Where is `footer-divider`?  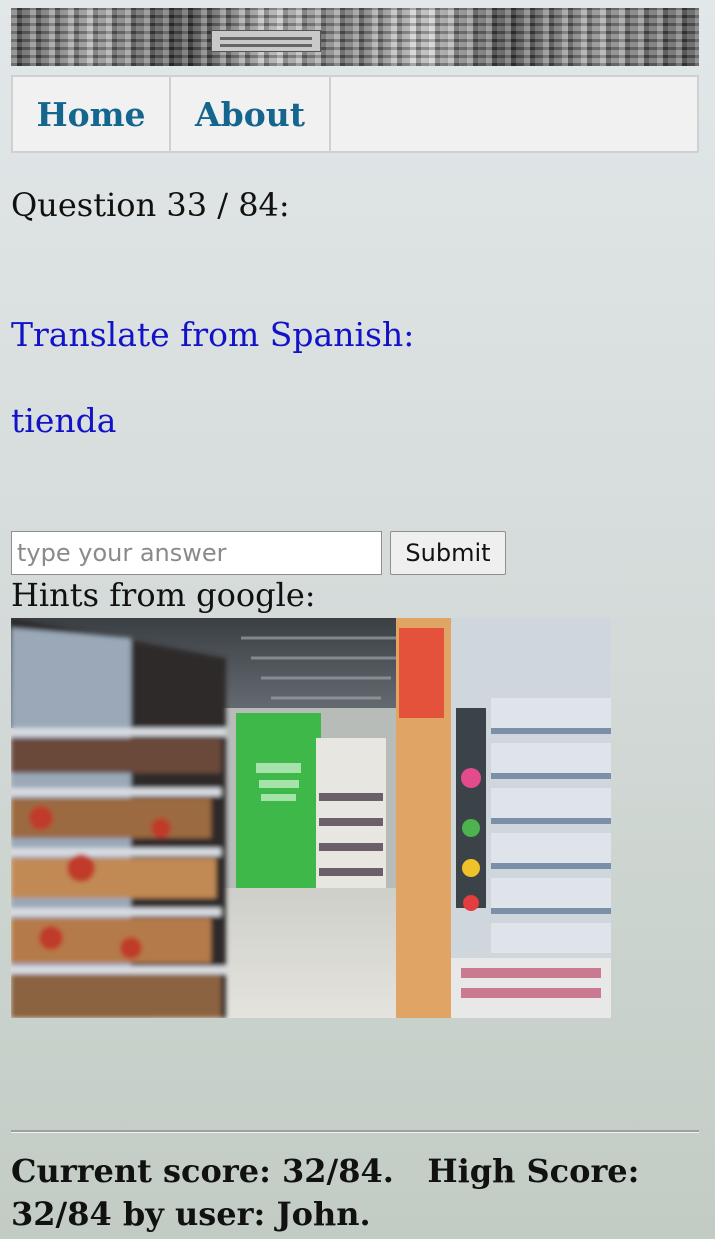 footer-divider is located at coordinates (355, 1131).